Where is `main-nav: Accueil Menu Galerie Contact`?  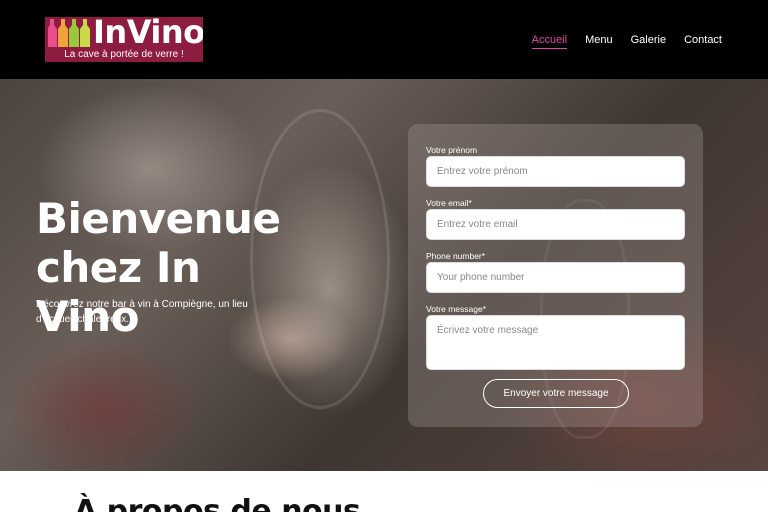
main-nav: Accueil Menu Galerie Contact is located at coordinates (618, 41).